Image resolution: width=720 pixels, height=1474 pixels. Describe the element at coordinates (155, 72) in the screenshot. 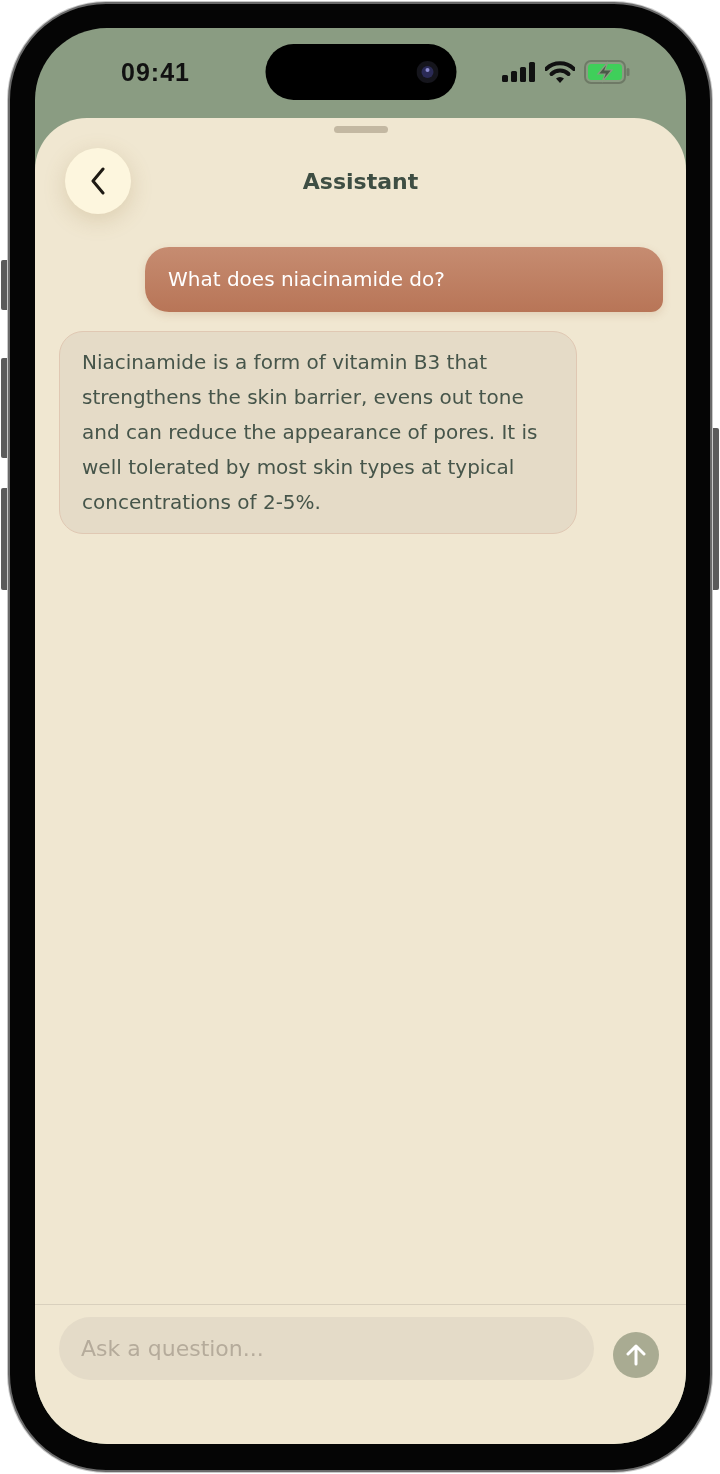

I see `status-time: 09:41` at that location.